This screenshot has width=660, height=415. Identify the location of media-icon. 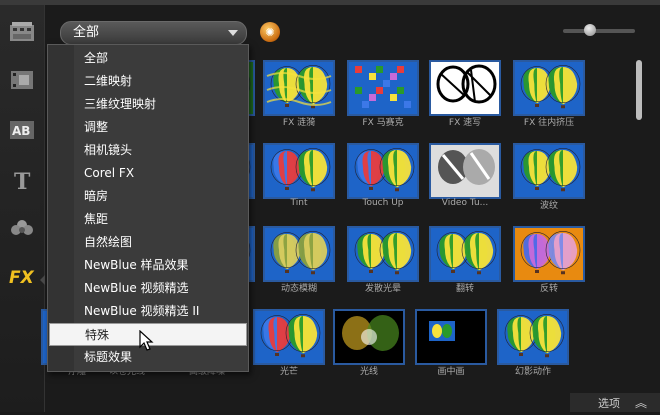
(22, 32).